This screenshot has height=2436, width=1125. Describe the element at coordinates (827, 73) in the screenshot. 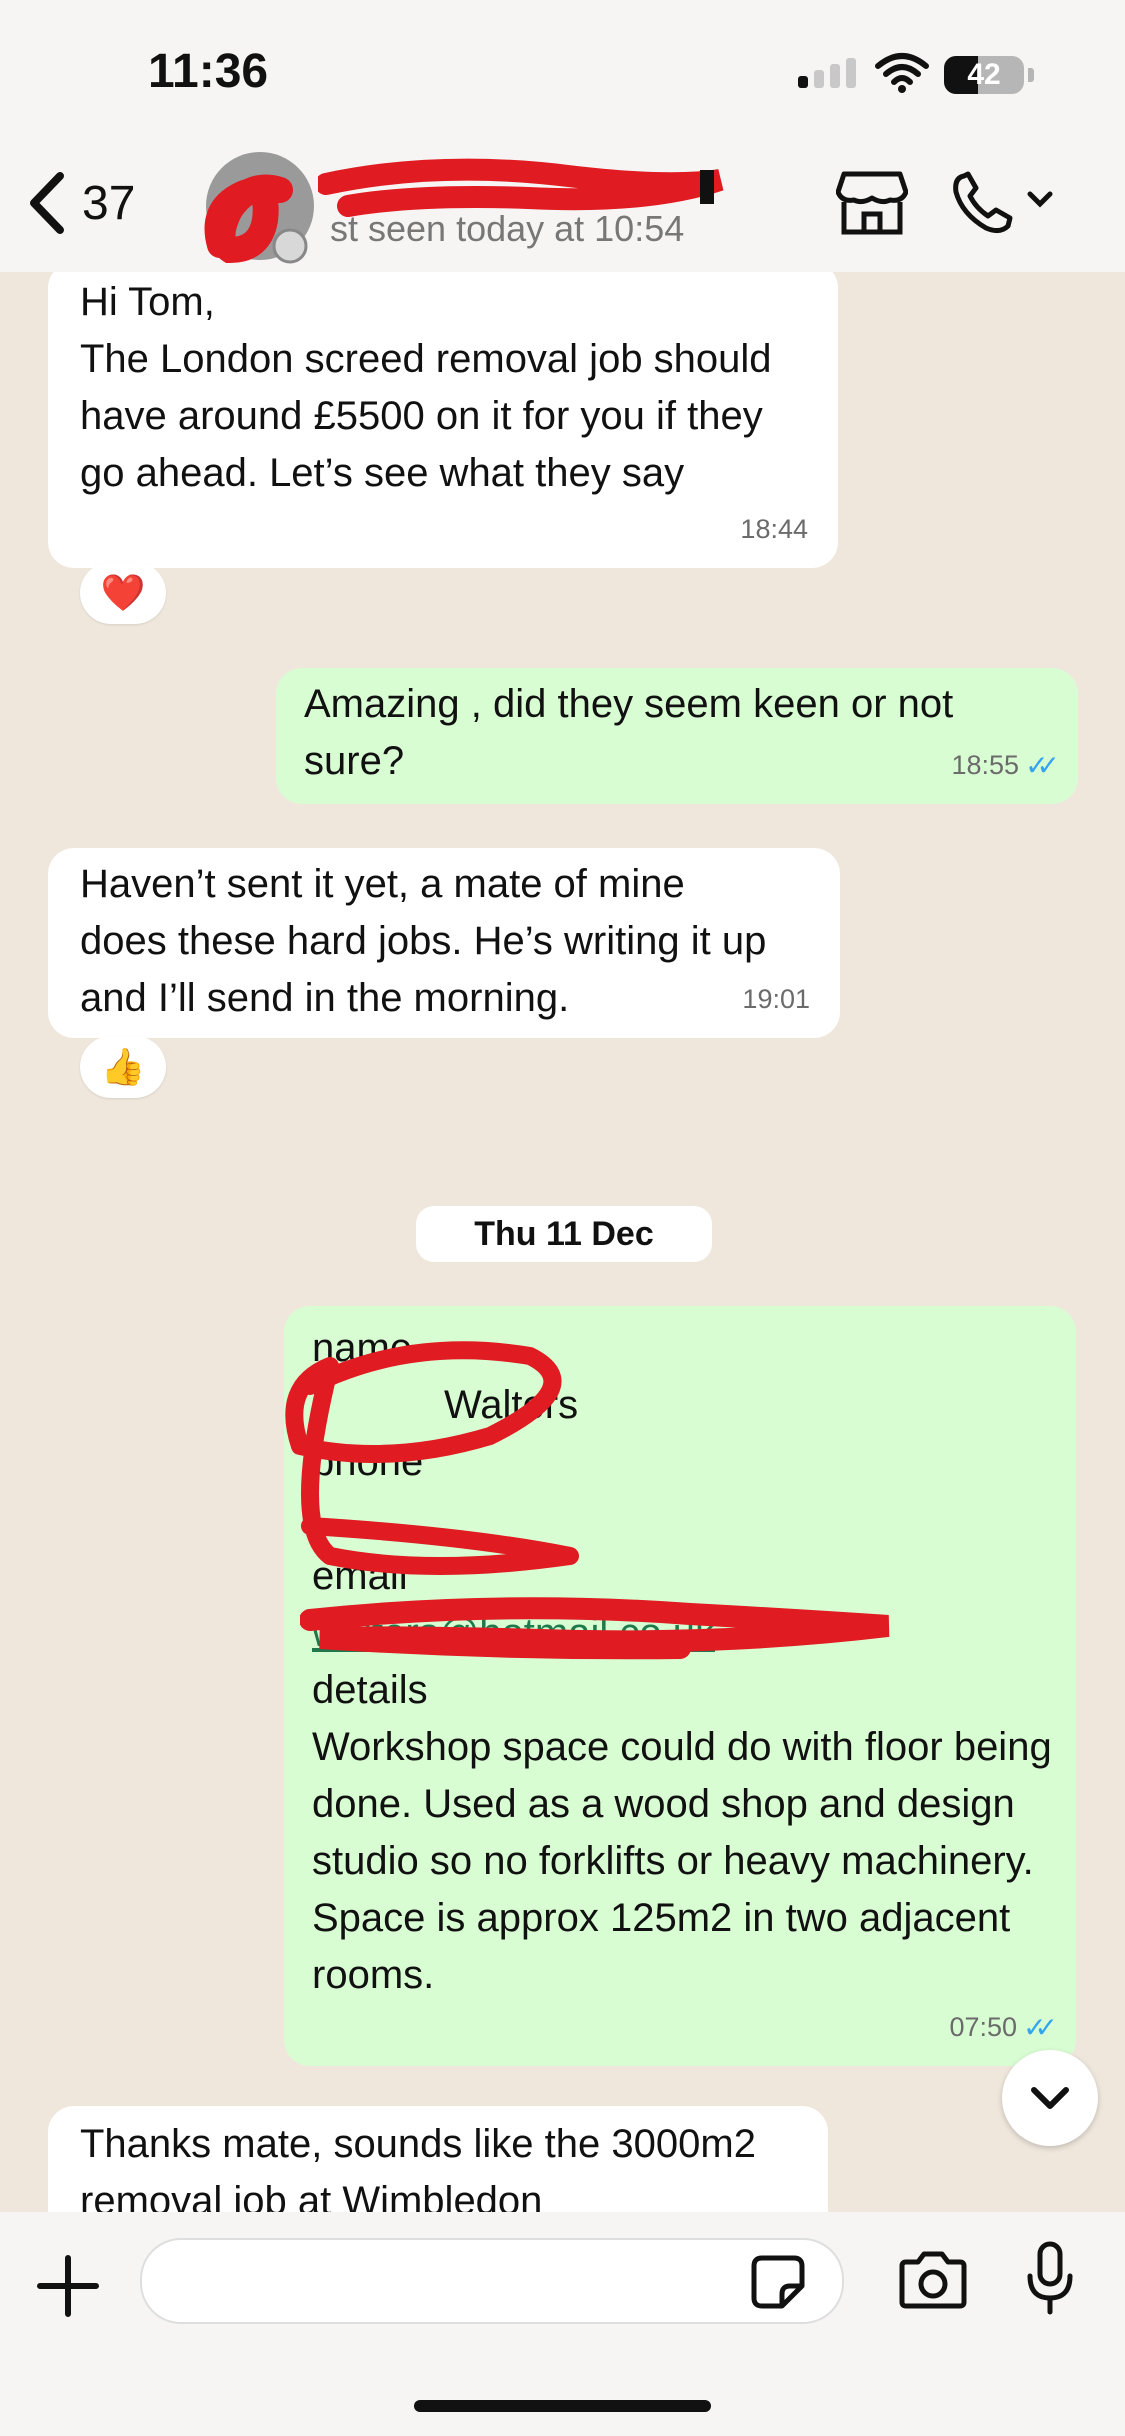

I see `cellular-signal-icon` at that location.